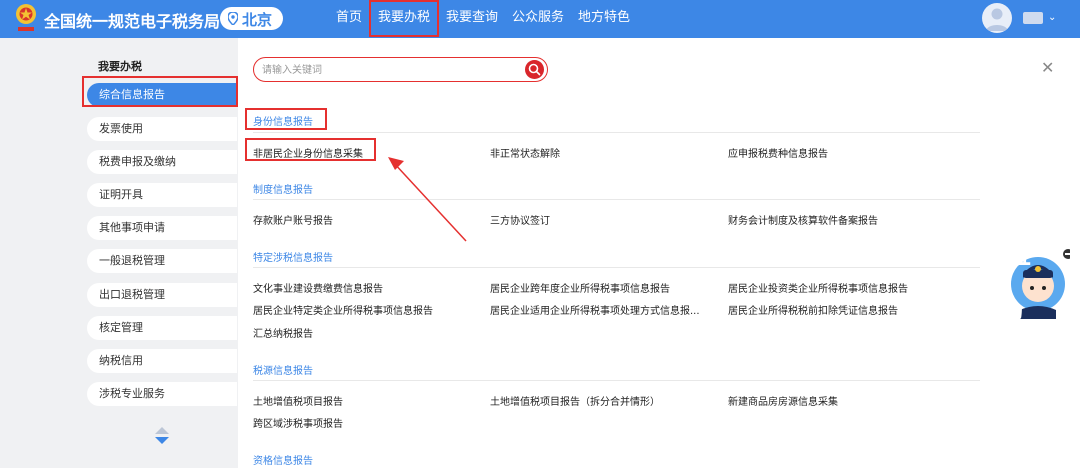  Describe the element at coordinates (1022, 258) in the screenshot. I see `mascot-text-1: 征` at that location.